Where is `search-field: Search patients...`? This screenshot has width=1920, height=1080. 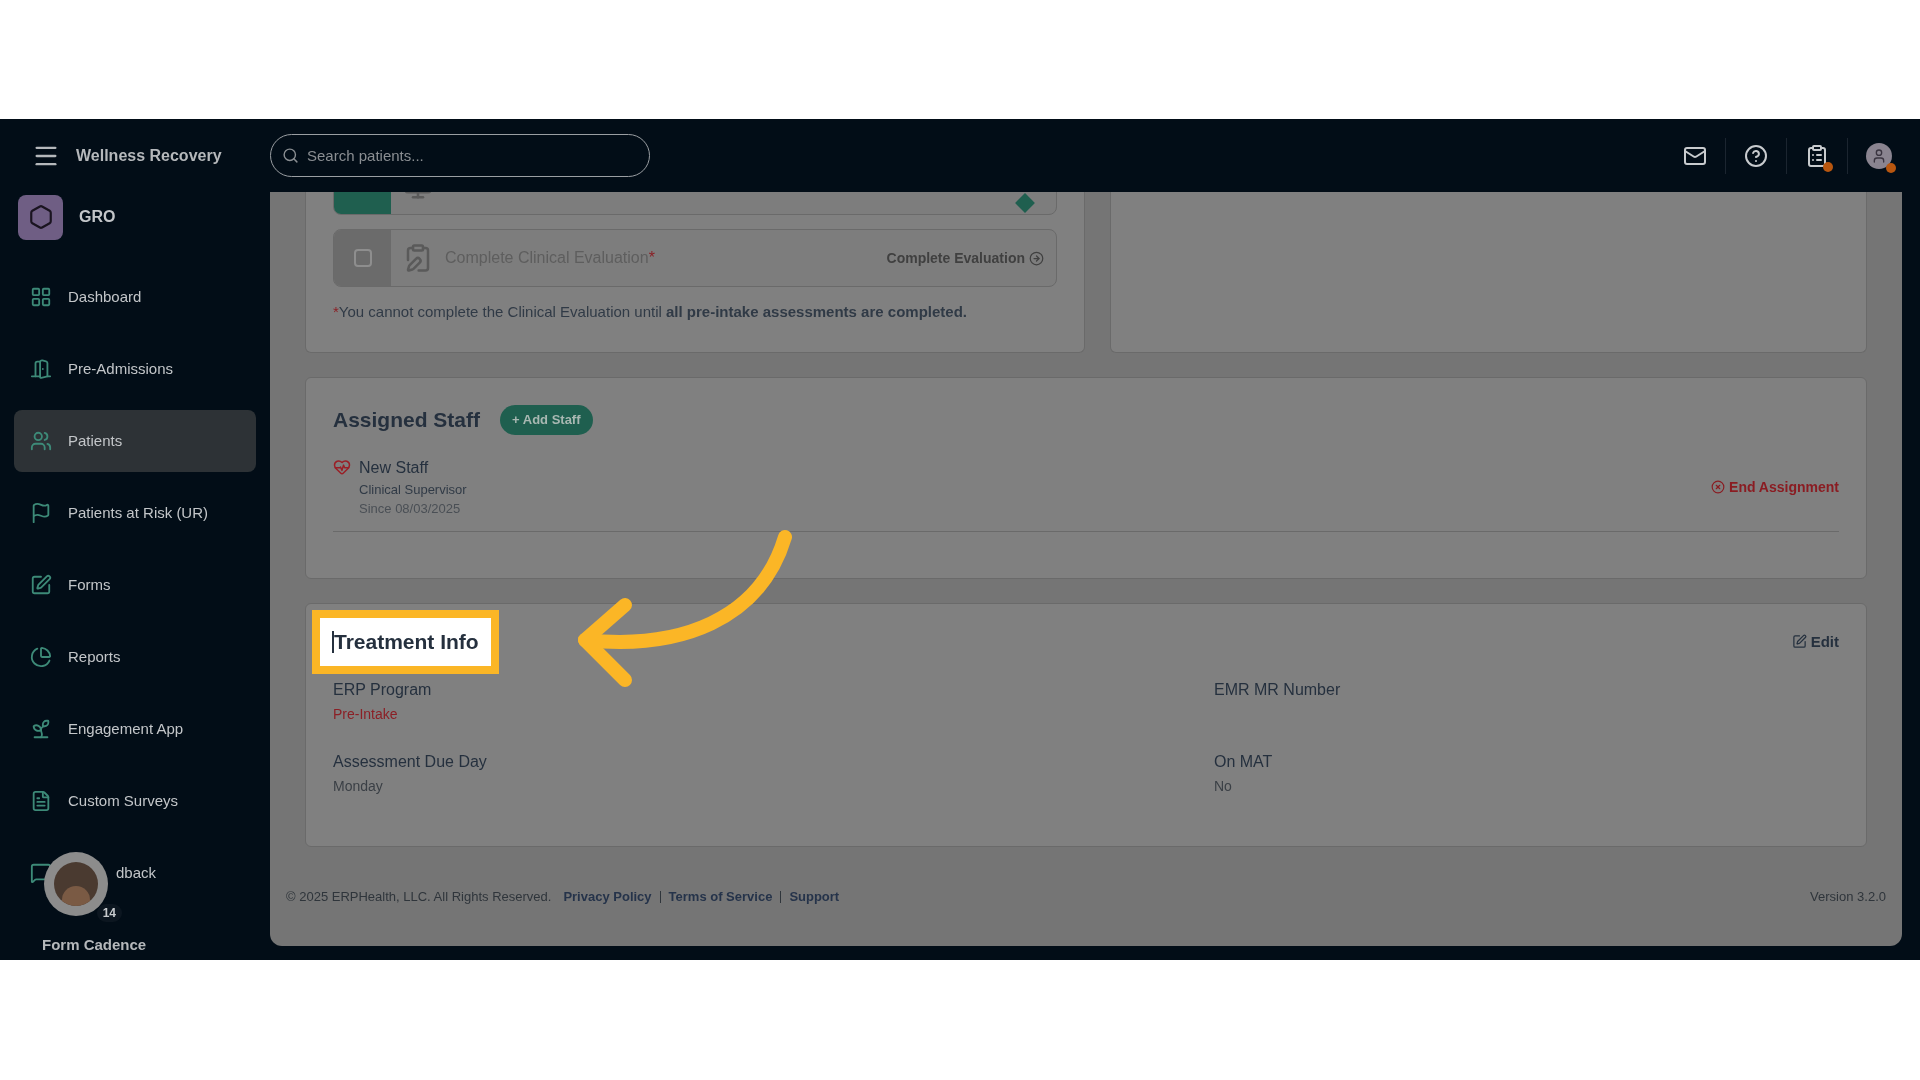 search-field: Search patients... is located at coordinates (460, 155).